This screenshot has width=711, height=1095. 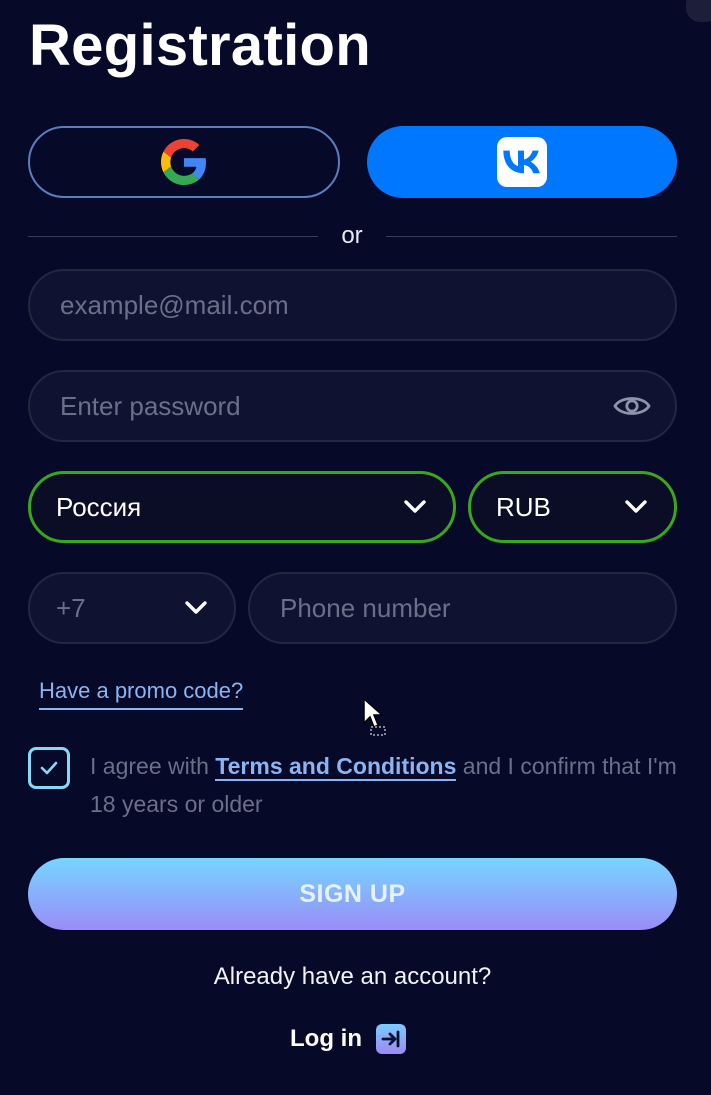 I want to click on email-field-wrapper, so click(x=352, y=305).